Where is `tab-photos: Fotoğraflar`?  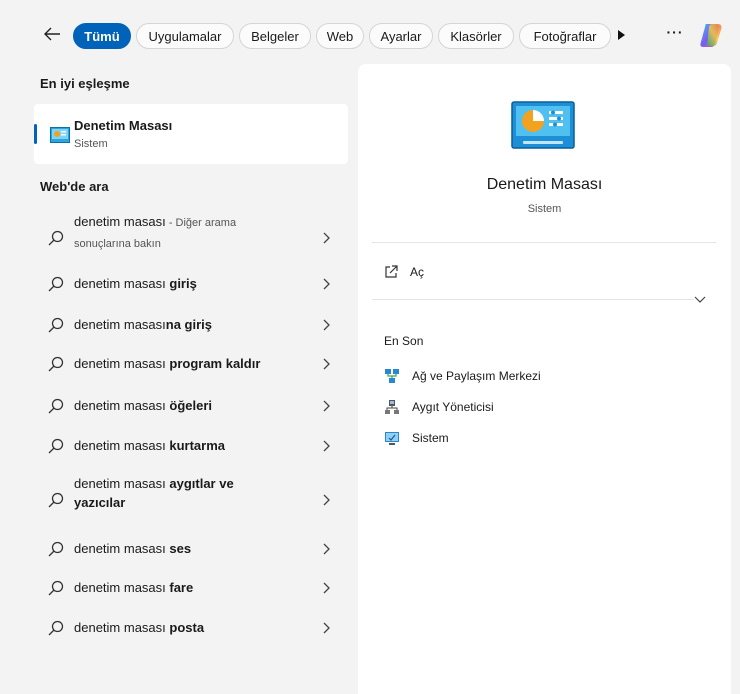
tab-photos: Fotoğraflar is located at coordinates (565, 36).